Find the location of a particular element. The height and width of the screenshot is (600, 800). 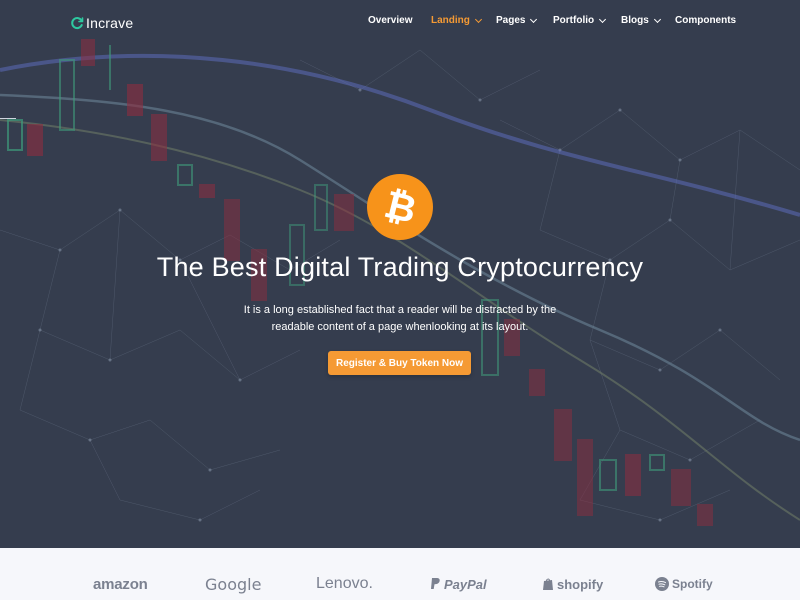

nav-label: Components is located at coordinates (706, 20).